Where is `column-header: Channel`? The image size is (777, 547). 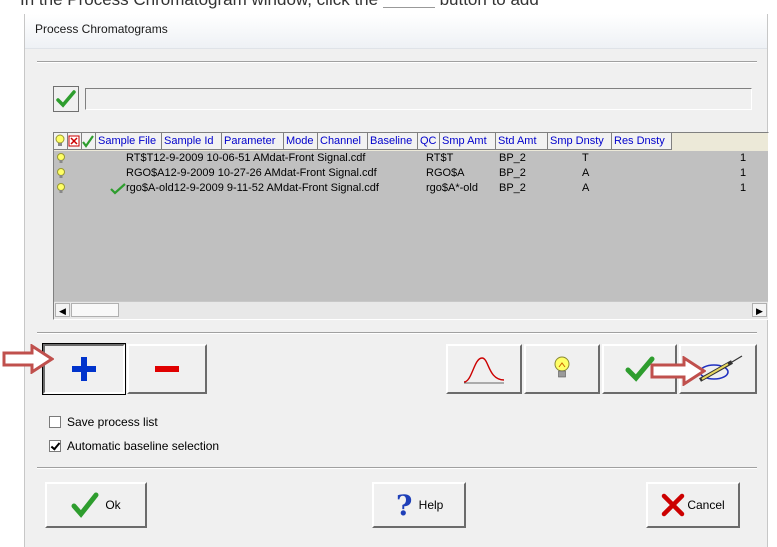 column-header: Channel is located at coordinates (343, 141).